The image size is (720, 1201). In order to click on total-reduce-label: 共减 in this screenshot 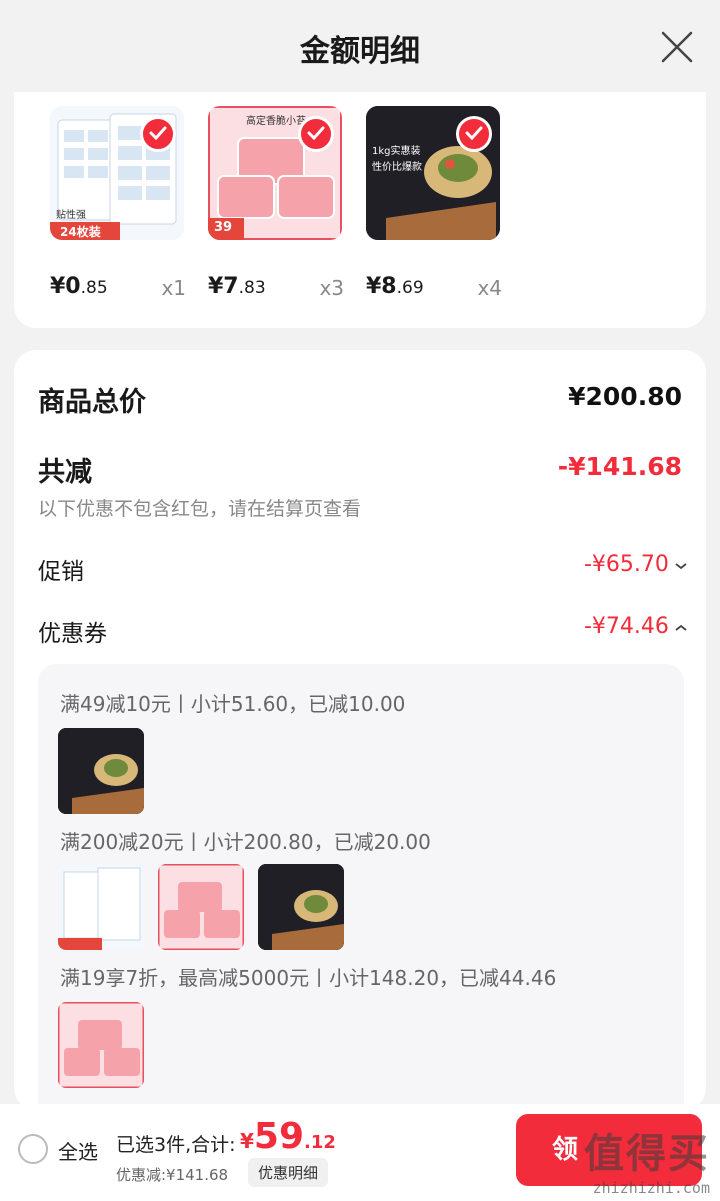, I will do `click(65, 472)`.